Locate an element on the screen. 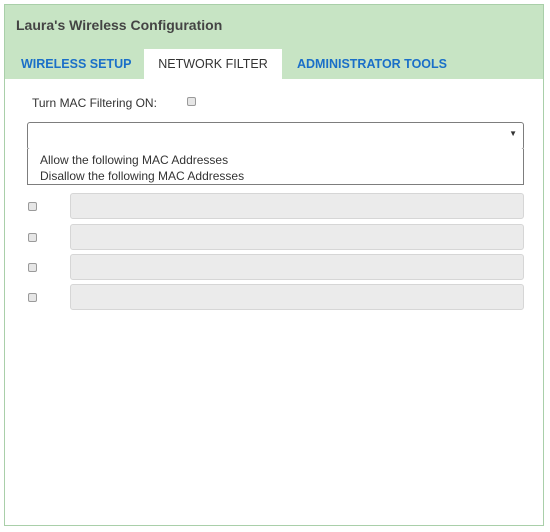  mac-entry-2-input is located at coordinates (297, 237).